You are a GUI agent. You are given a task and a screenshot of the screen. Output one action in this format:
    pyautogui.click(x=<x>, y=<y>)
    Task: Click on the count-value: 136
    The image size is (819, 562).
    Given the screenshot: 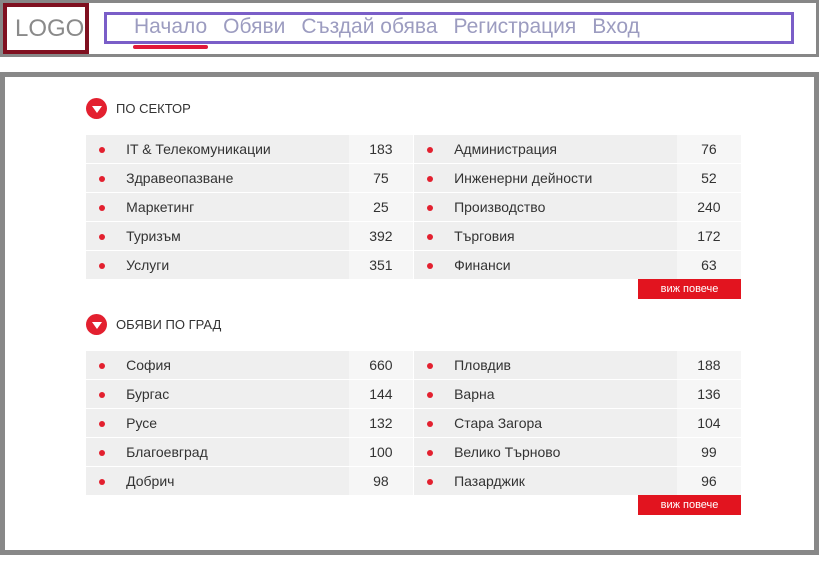 What is the action you would take?
    pyautogui.click(x=708, y=394)
    